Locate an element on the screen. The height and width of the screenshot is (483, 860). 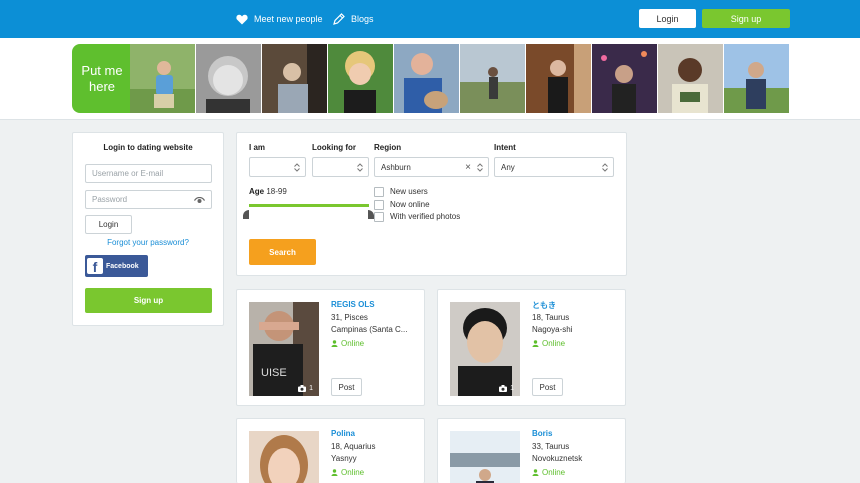
looking-for-select is located at coordinates (340, 167).